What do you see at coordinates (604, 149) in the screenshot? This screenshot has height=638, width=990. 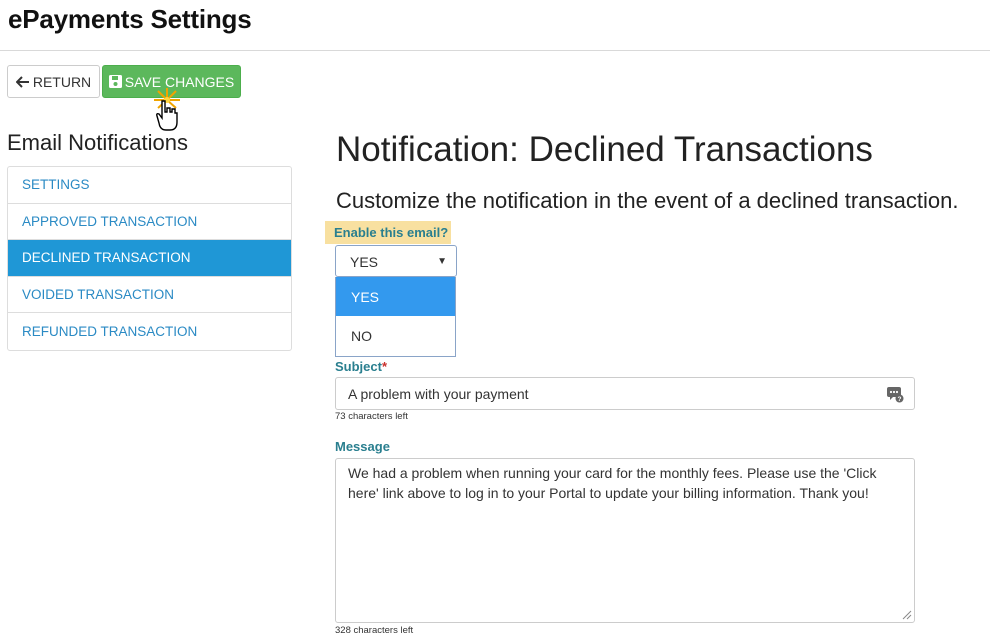 I see `notification-title: Notification: Declined Transactions` at bounding box center [604, 149].